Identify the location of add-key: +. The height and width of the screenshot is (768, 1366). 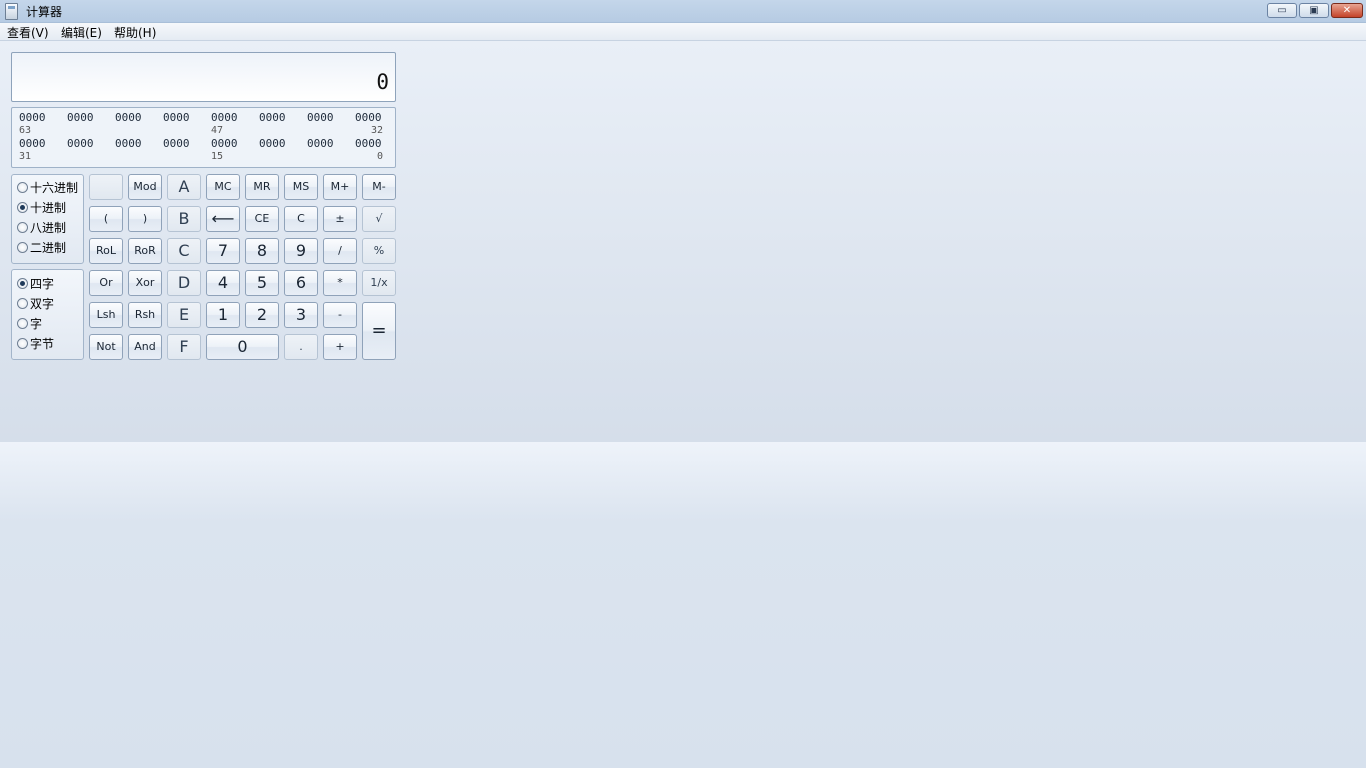
(340, 347).